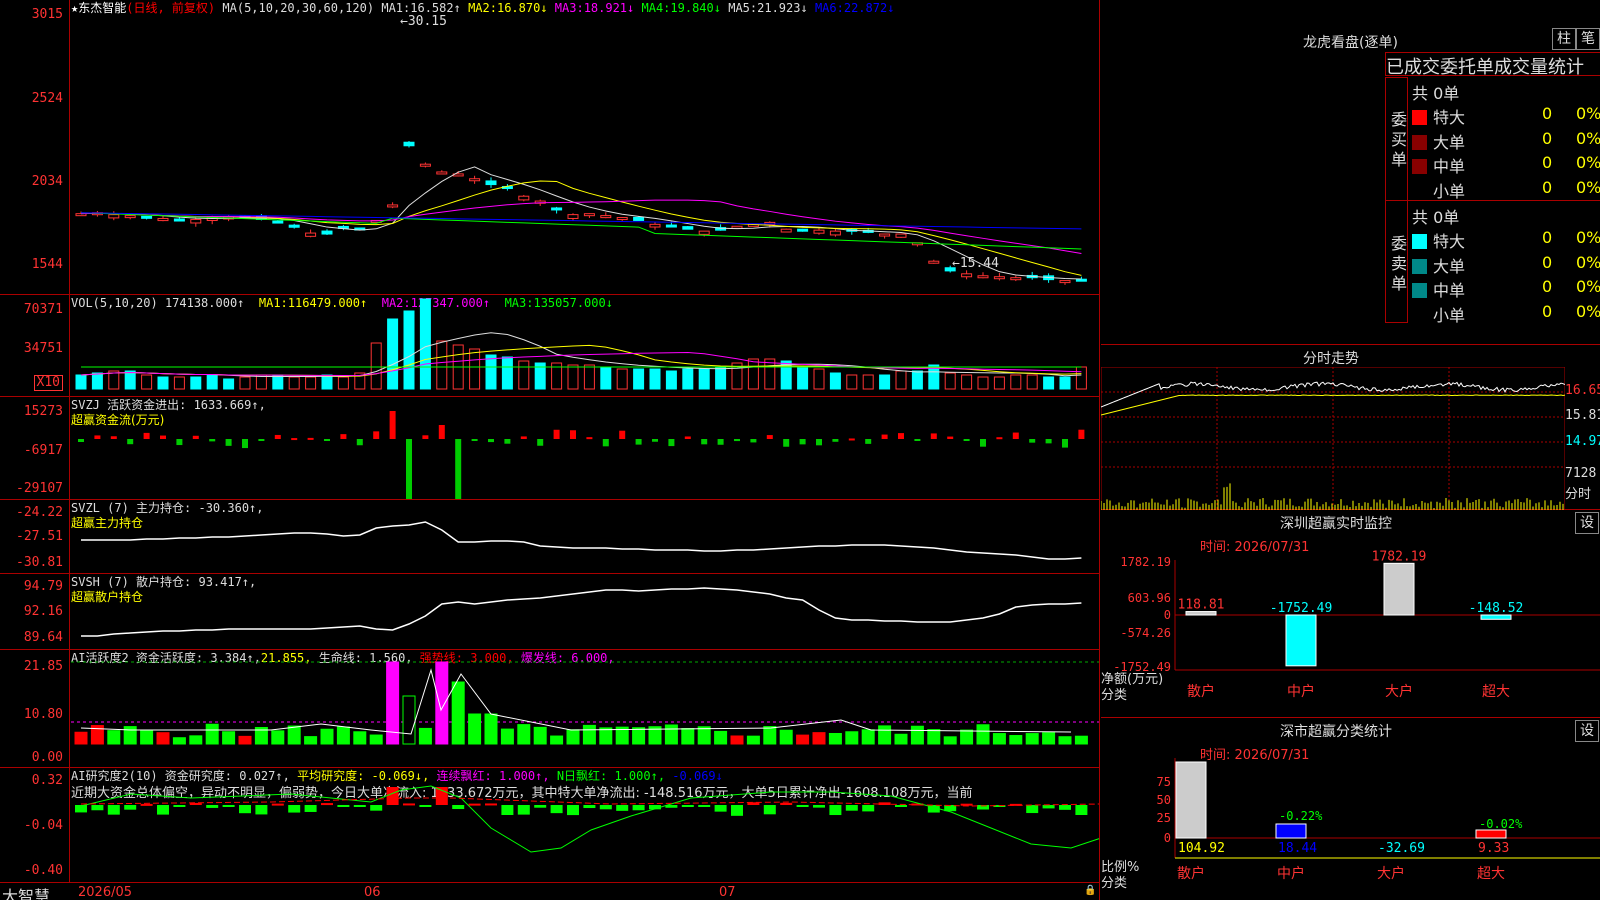 This screenshot has height=900, width=1600. Describe the element at coordinates (585, 611) in the screenshot. I see `svsh-chart` at that location.